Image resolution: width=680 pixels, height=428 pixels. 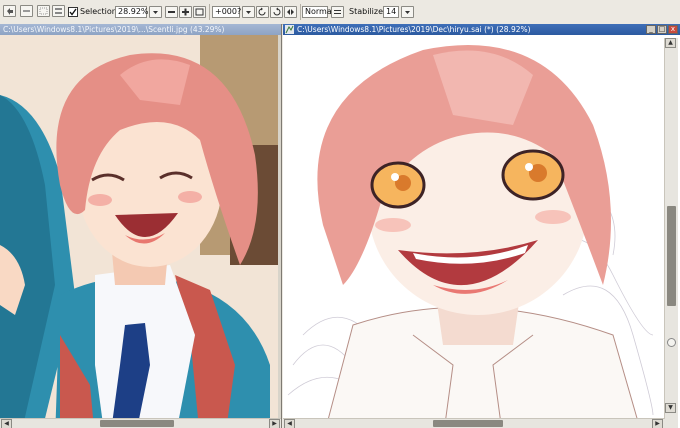 I want to click on canvas-horizontal-scrollbar: ◀ ▶, so click(x=474, y=423).